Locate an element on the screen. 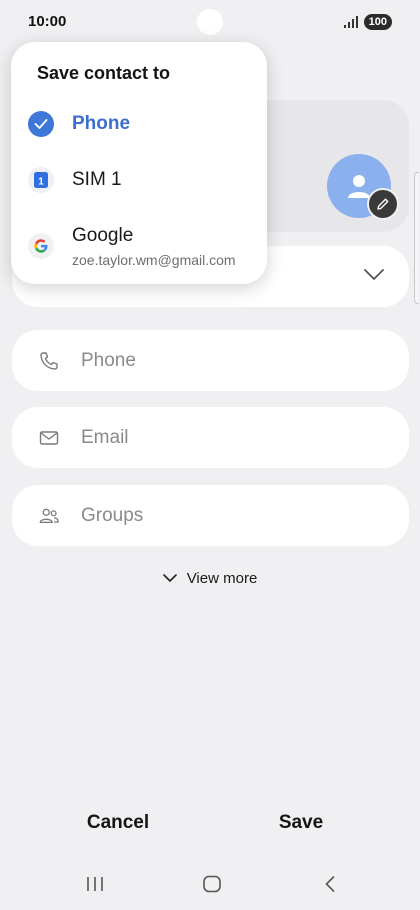 Image resolution: width=420 pixels, height=910 pixels. status-bar: 10:00 100 is located at coordinates (210, 22).